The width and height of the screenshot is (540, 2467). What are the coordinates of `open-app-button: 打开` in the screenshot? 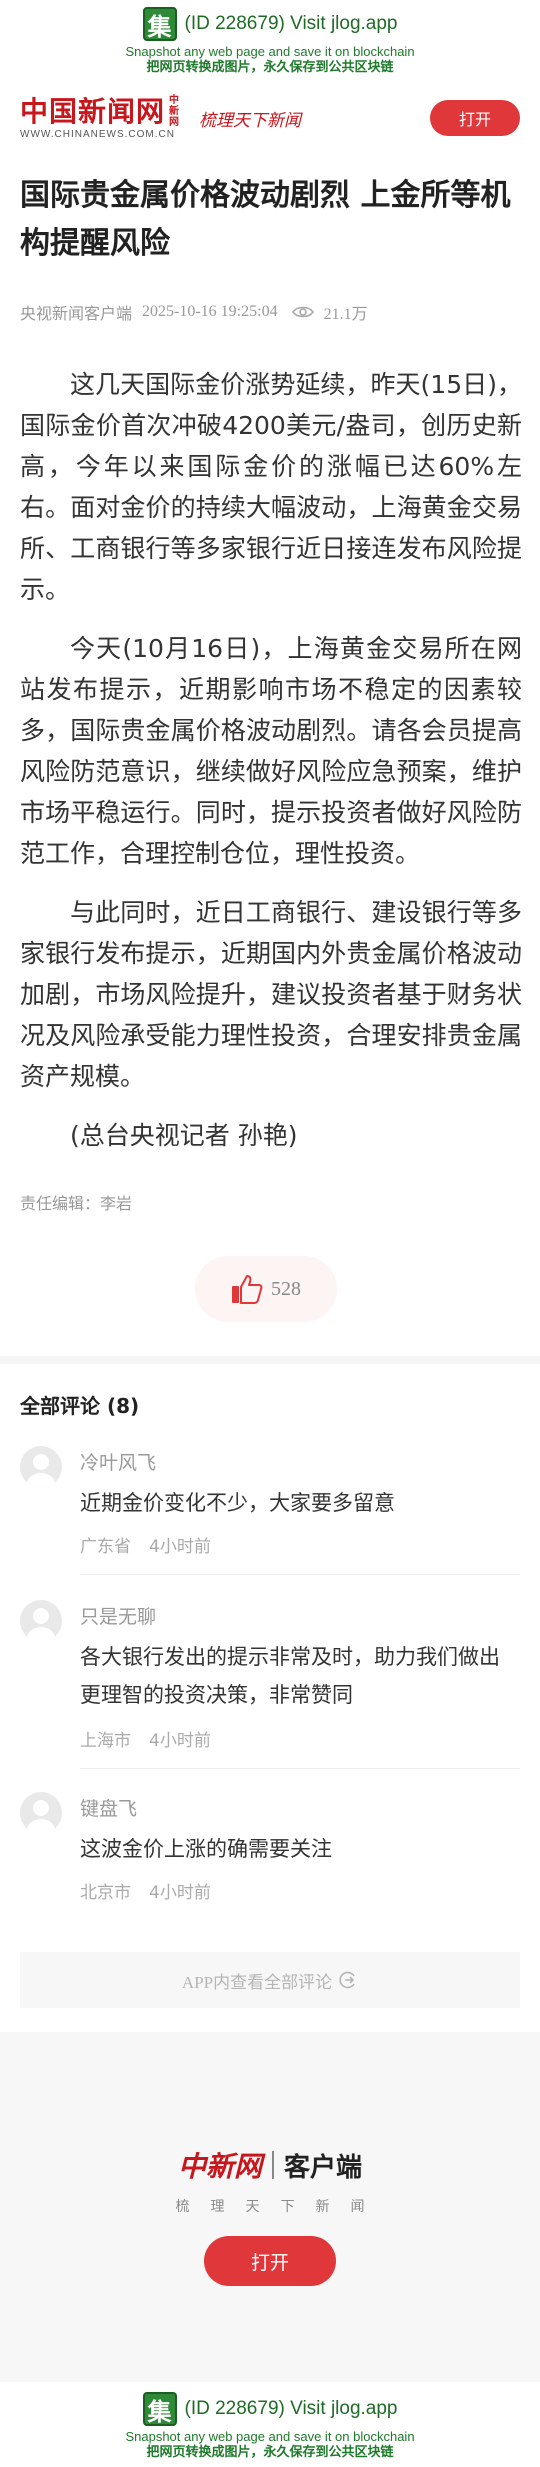 It's located at (475, 118).